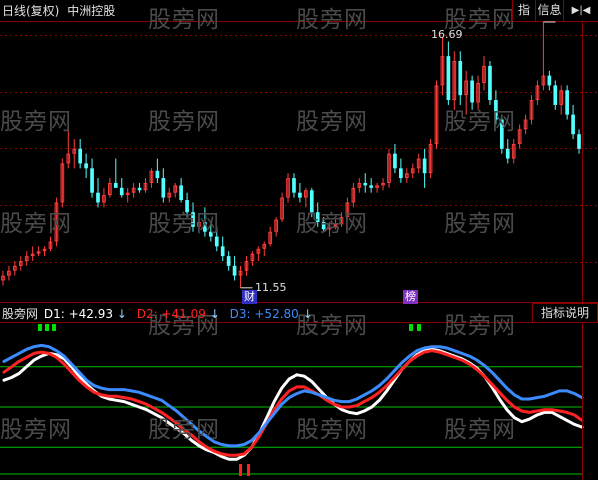 The width and height of the screenshot is (598, 480). Describe the element at coordinates (276, 314) in the screenshot. I see `d3-value: +52.80` at that location.